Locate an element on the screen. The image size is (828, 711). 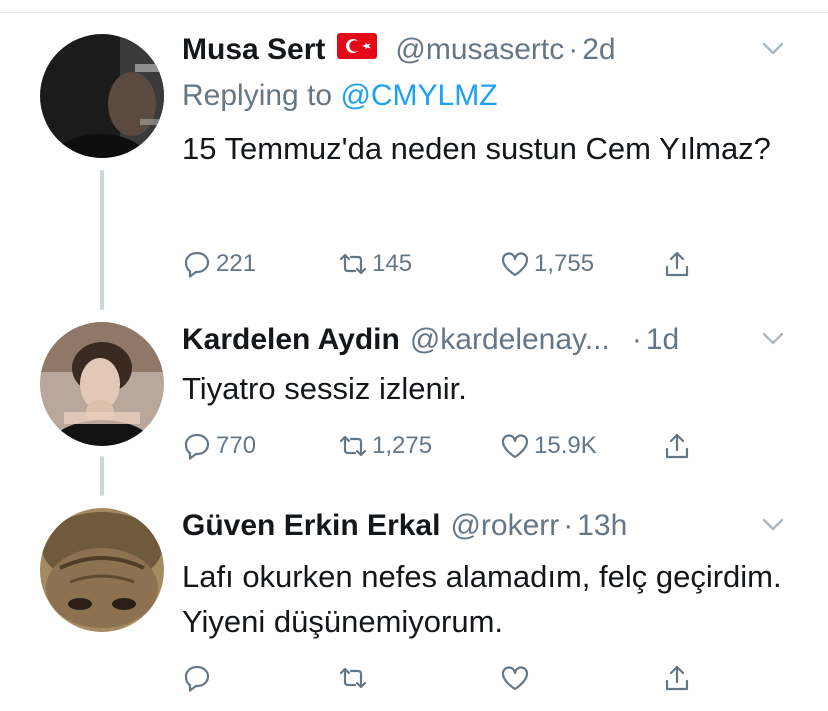
like-button: 15.9K is located at coordinates (548, 446).